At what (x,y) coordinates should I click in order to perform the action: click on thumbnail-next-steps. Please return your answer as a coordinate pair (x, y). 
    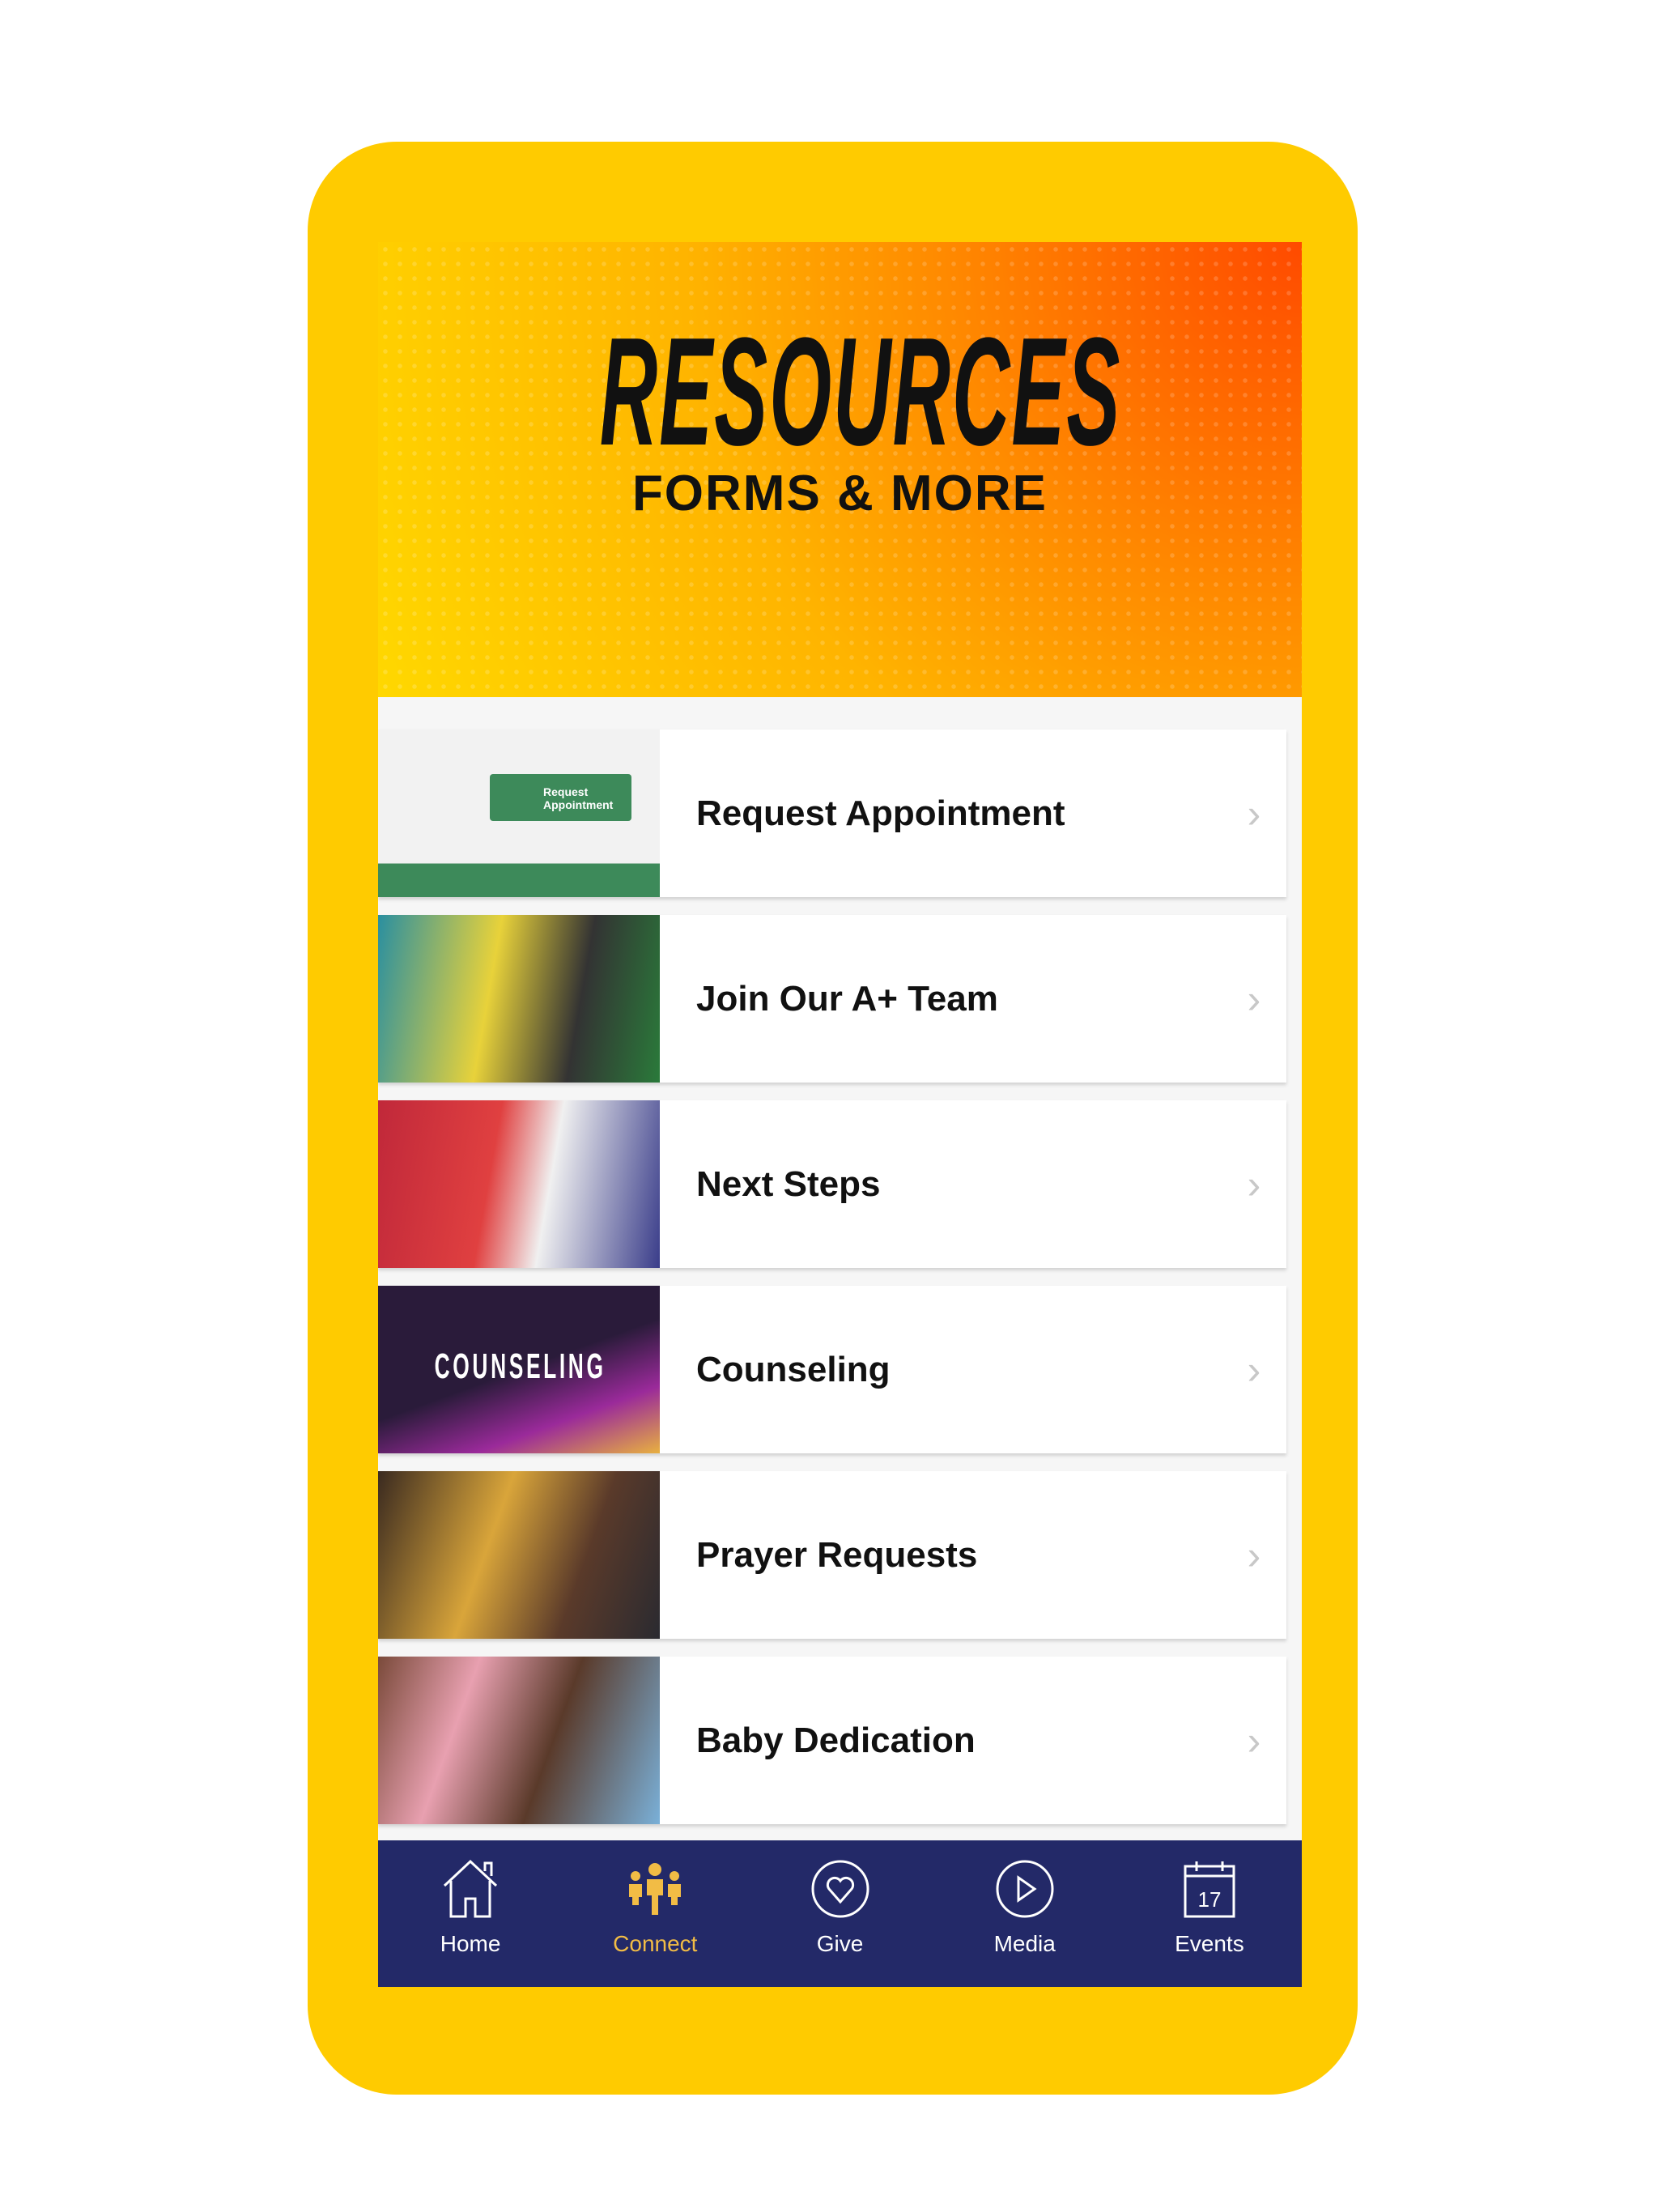
    Looking at the image, I should click on (519, 1184).